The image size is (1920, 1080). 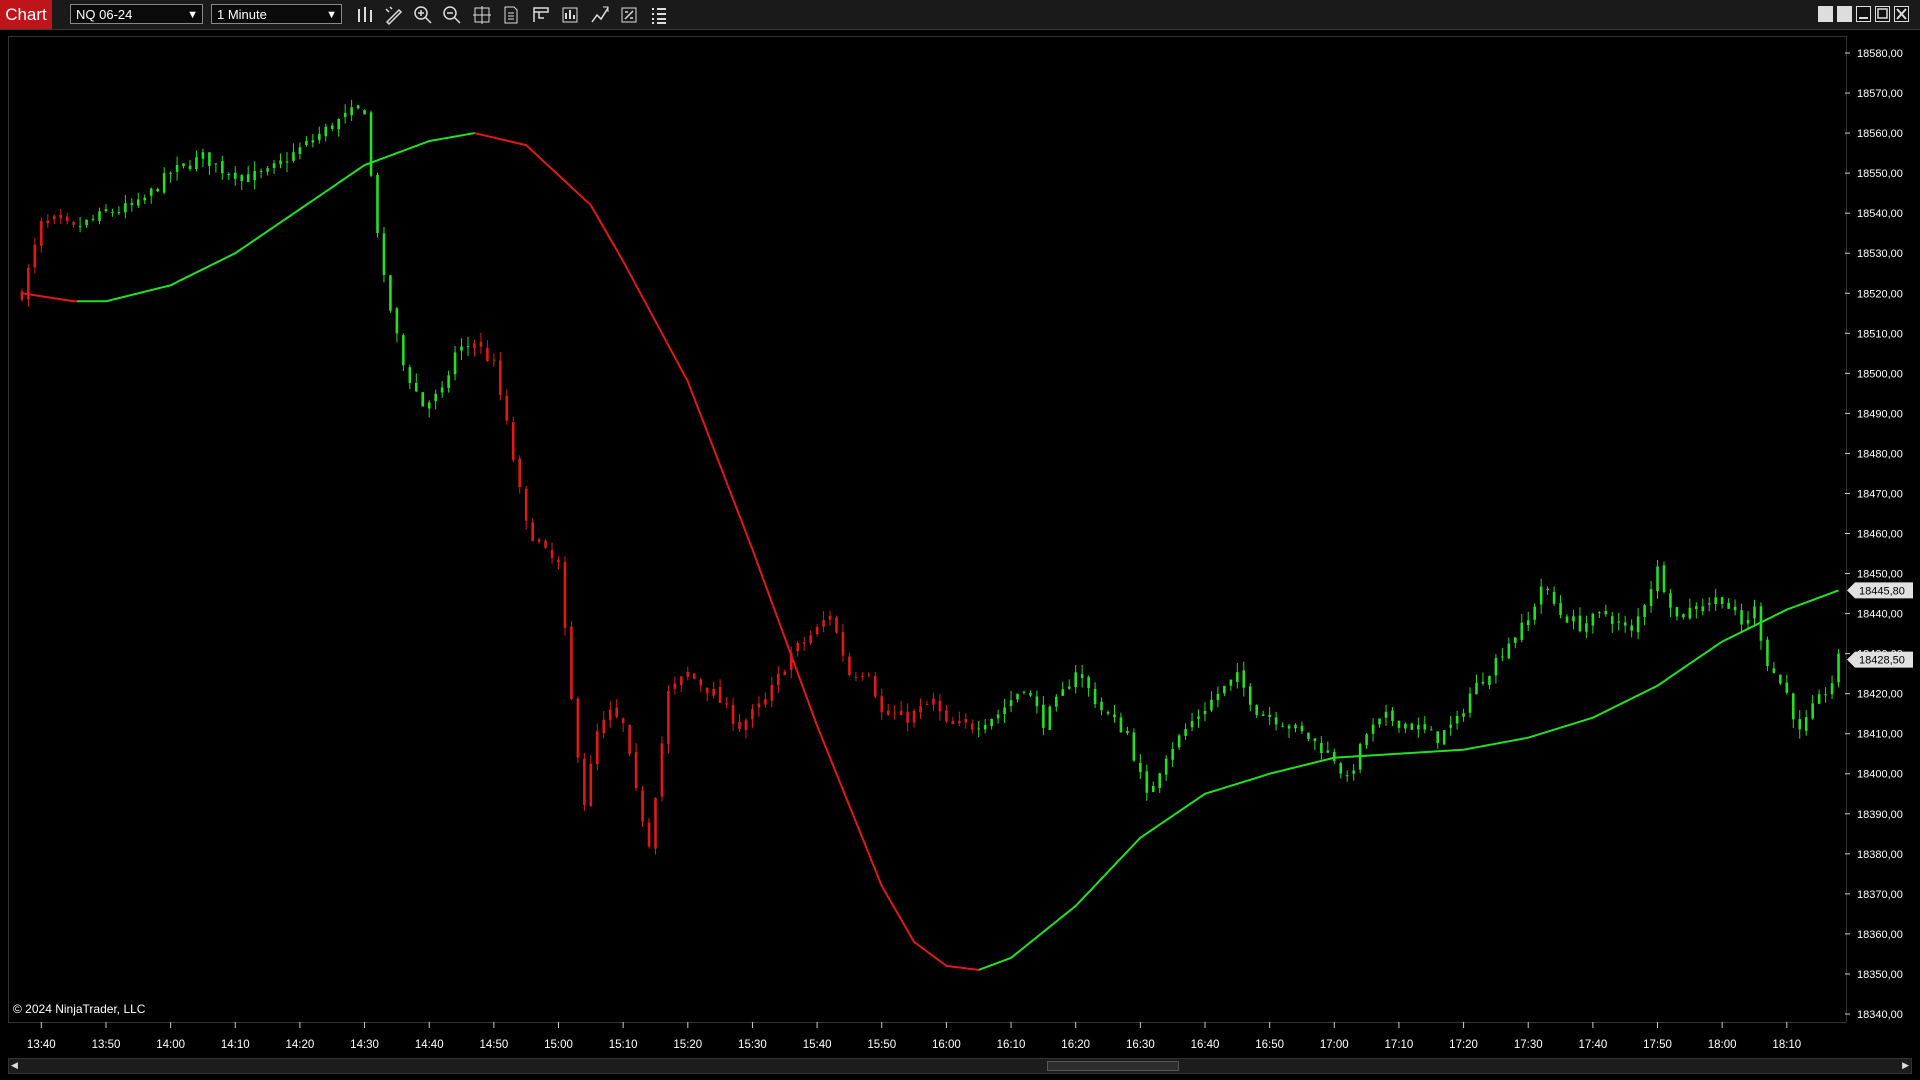 I want to click on y-tick-label: 18350,00, so click(x=1880, y=975).